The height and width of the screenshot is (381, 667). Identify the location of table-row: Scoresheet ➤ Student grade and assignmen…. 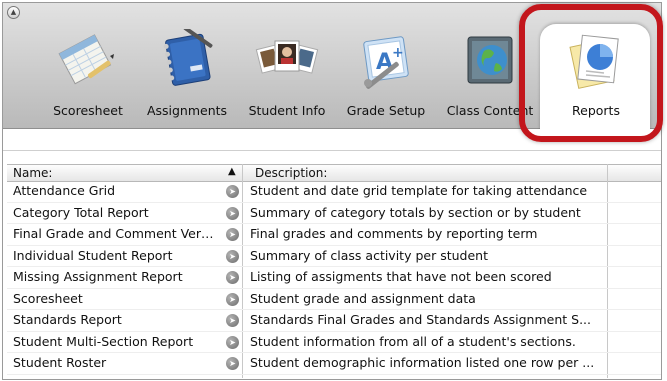
(334, 299).